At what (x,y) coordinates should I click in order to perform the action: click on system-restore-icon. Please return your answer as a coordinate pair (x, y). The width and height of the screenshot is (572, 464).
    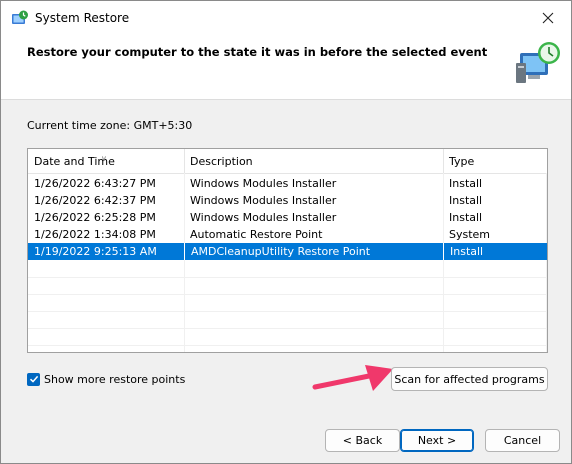
    Looking at the image, I should click on (20, 19).